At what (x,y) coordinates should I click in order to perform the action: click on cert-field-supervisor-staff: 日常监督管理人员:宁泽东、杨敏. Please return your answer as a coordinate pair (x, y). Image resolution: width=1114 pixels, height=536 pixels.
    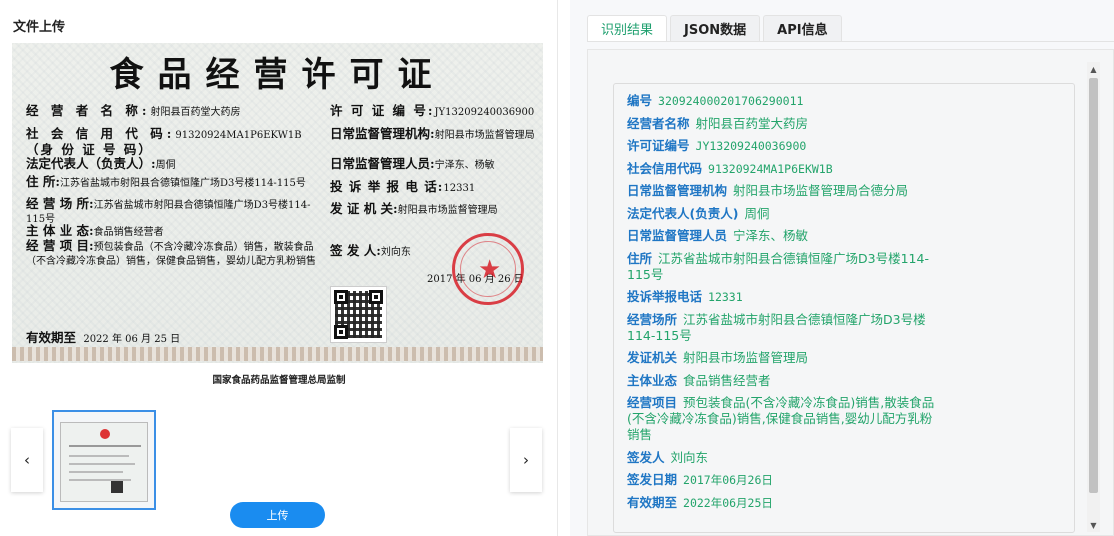
    Looking at the image, I should click on (412, 163).